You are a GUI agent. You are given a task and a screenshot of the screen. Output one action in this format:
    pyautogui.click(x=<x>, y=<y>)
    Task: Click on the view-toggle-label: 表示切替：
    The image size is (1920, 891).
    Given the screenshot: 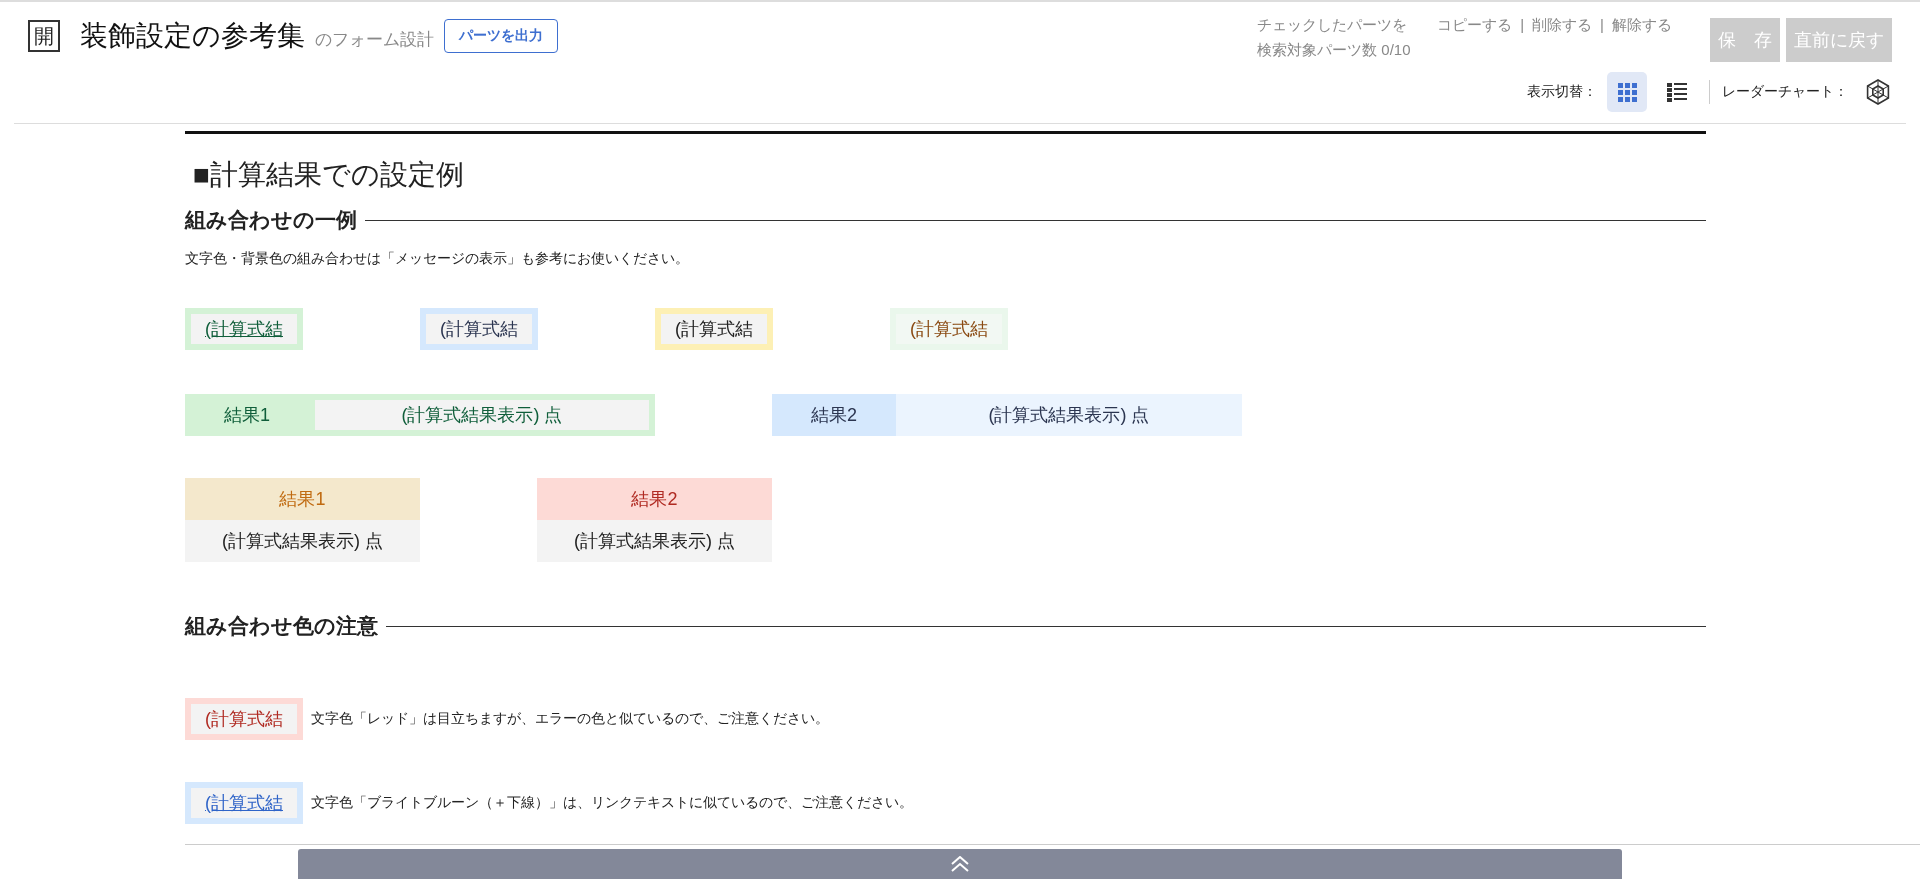 What is the action you would take?
    pyautogui.click(x=1562, y=92)
    